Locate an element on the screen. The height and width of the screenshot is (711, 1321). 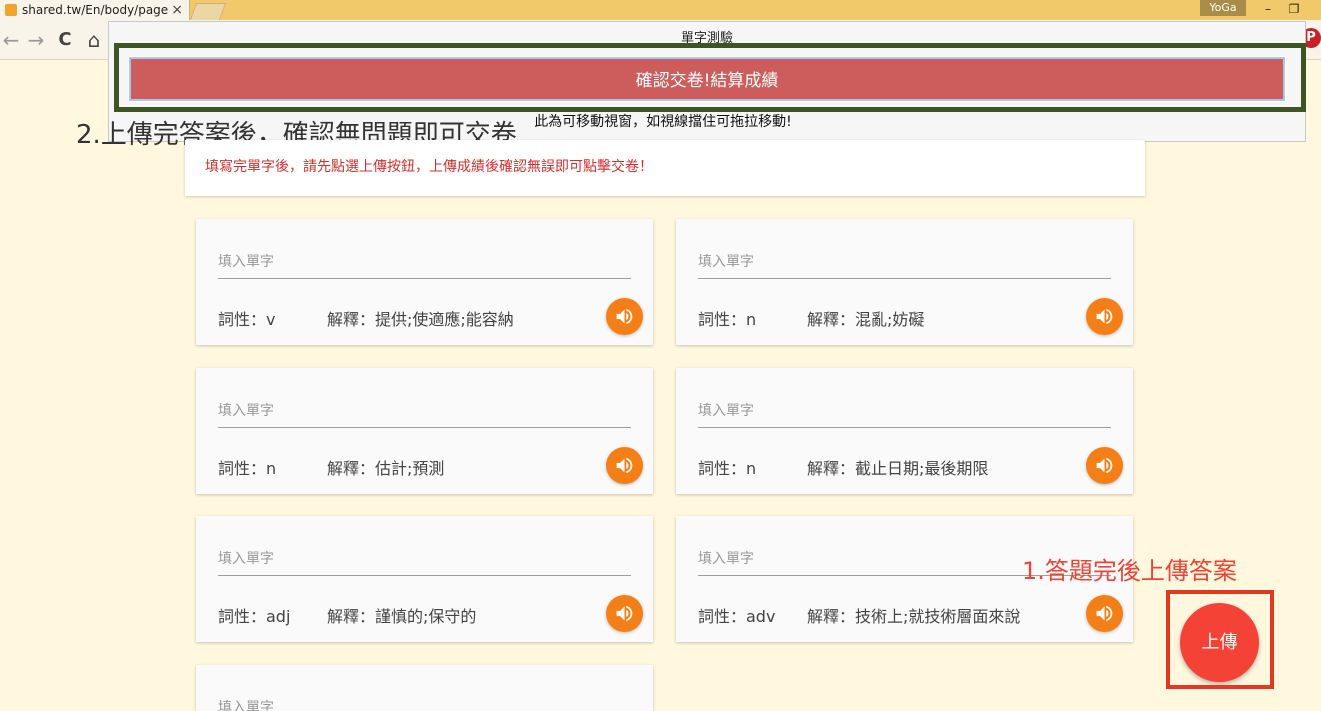
annotation-step-1: 1.答題完後上傳答案 is located at coordinates (1129, 571).